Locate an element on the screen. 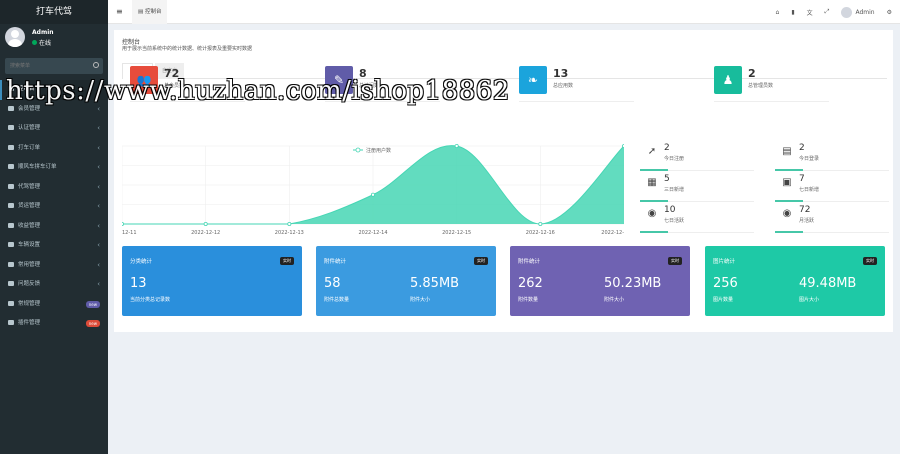 This screenshot has width=900, height=454. sidebar-item-label: 插件管理 is located at coordinates (29, 323).